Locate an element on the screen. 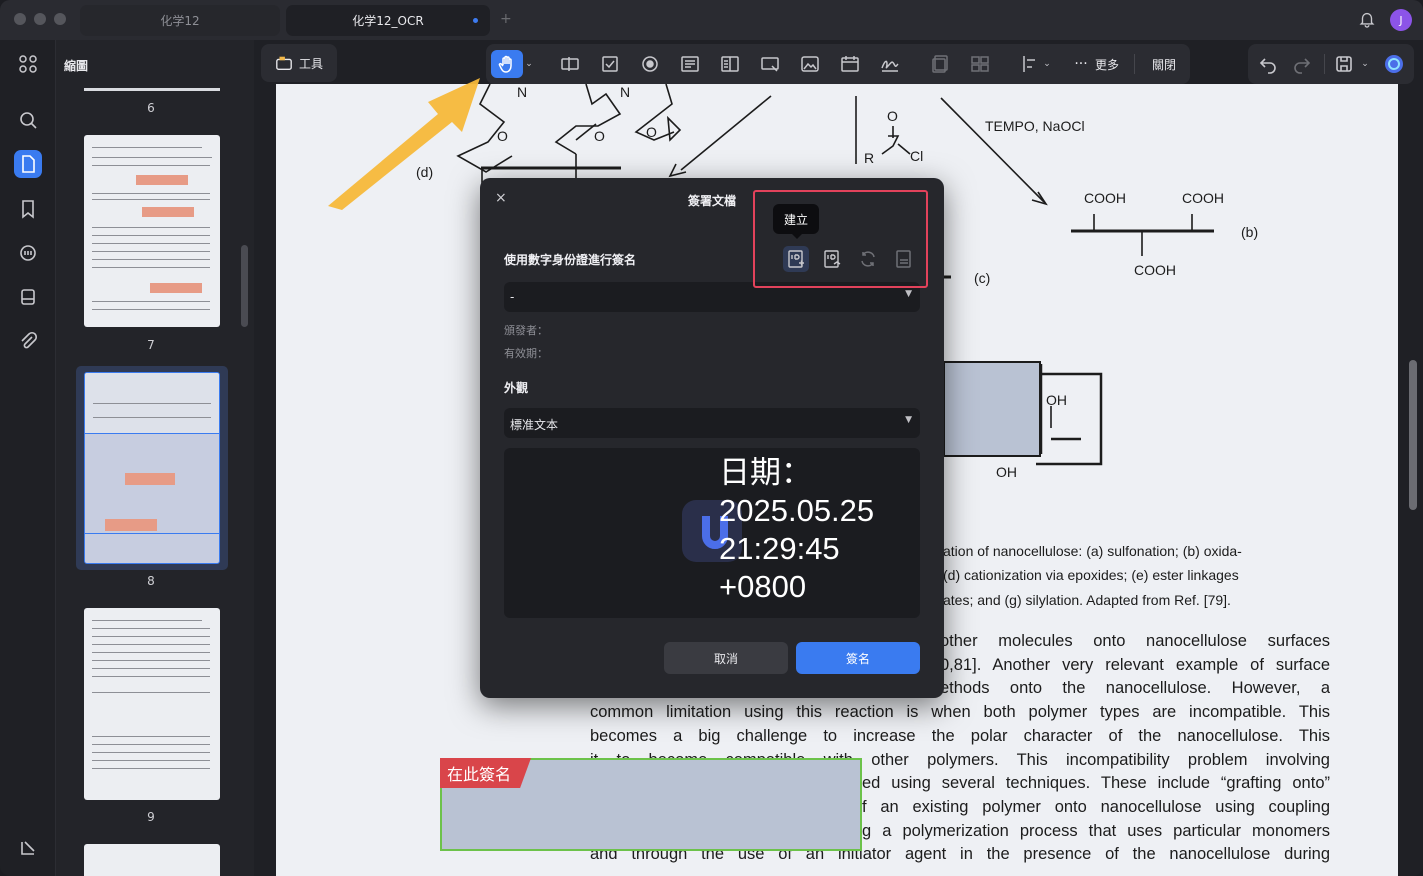 Image resolution: width=1423 pixels, height=876 pixels. list-box-icon is located at coordinates (690, 64).